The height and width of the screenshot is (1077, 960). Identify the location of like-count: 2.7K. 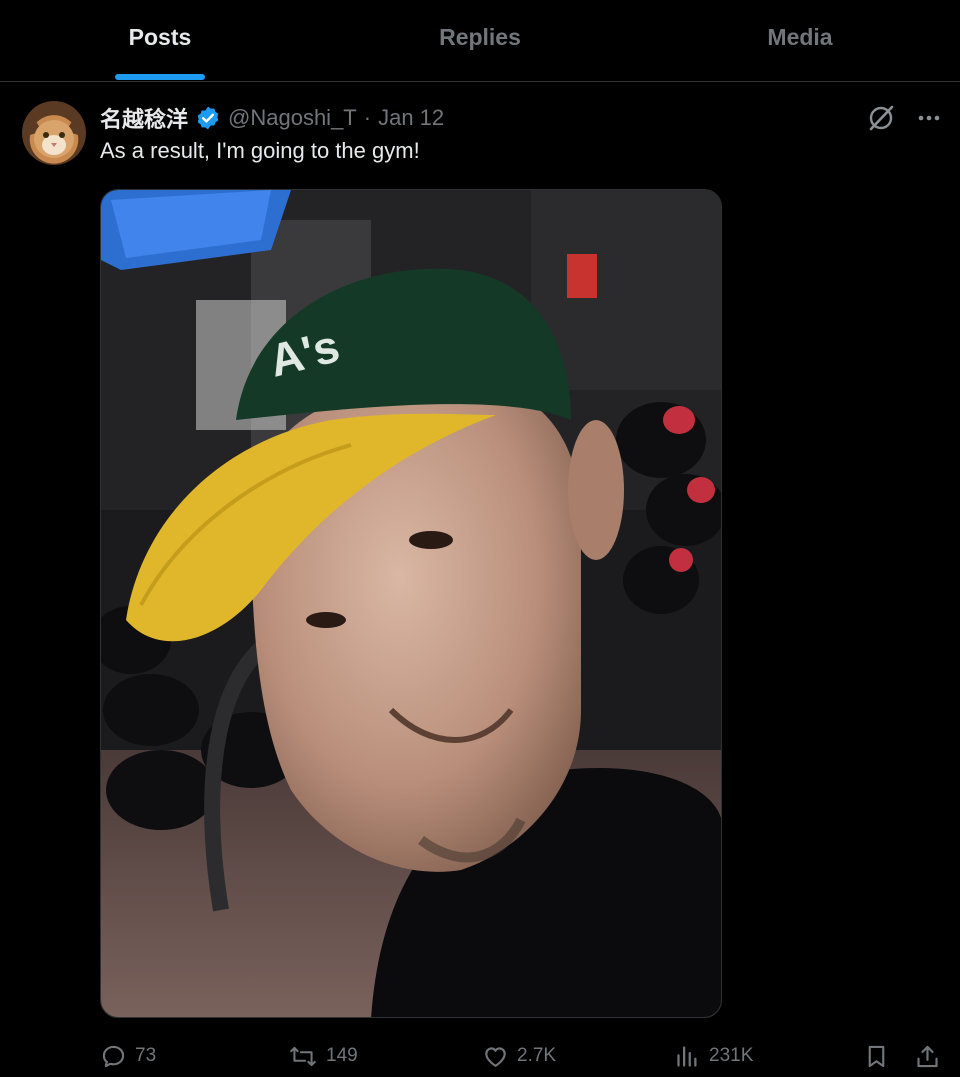
(537, 1055).